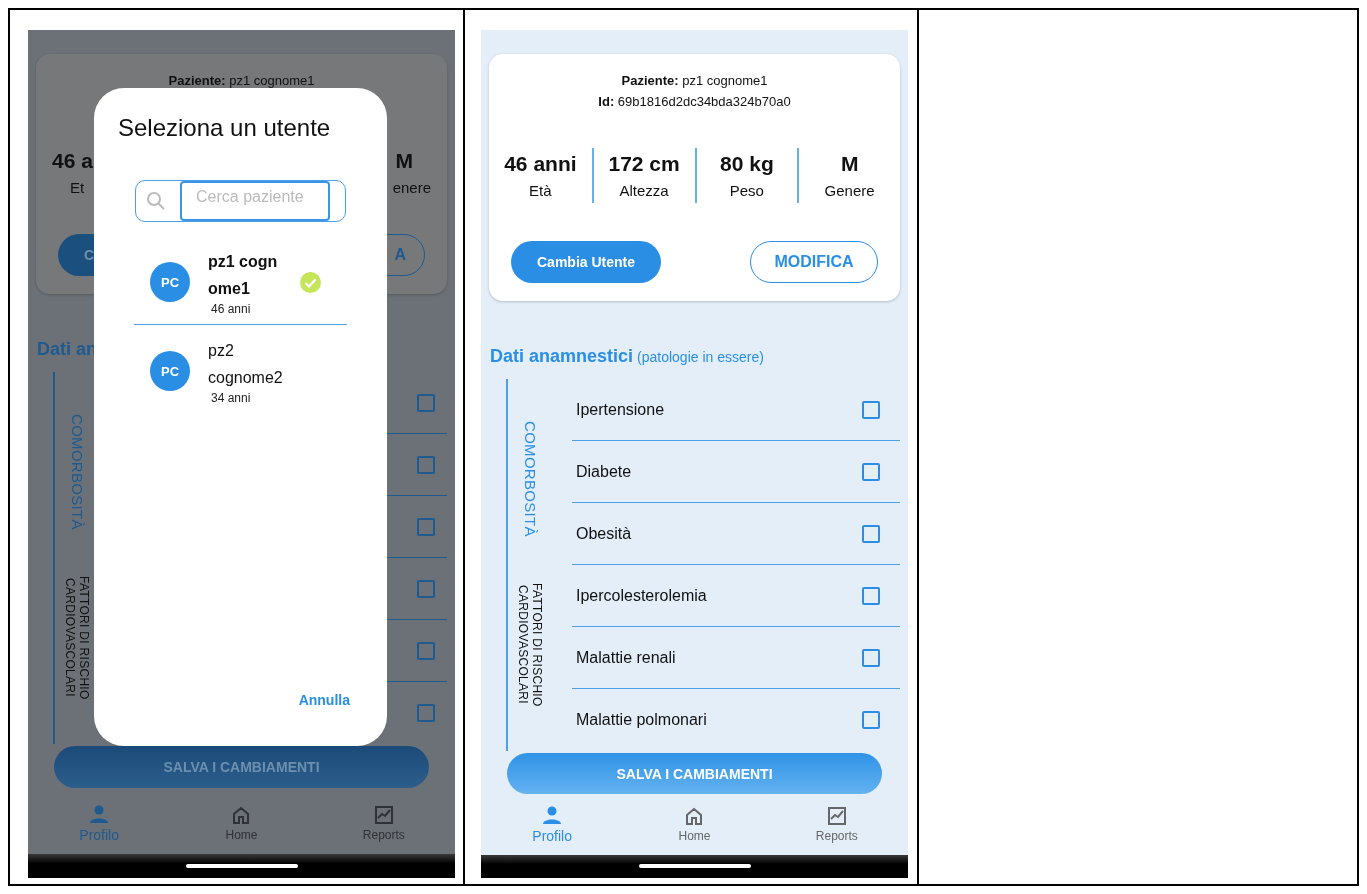  I want to click on stat-label: Età, so click(540, 190).